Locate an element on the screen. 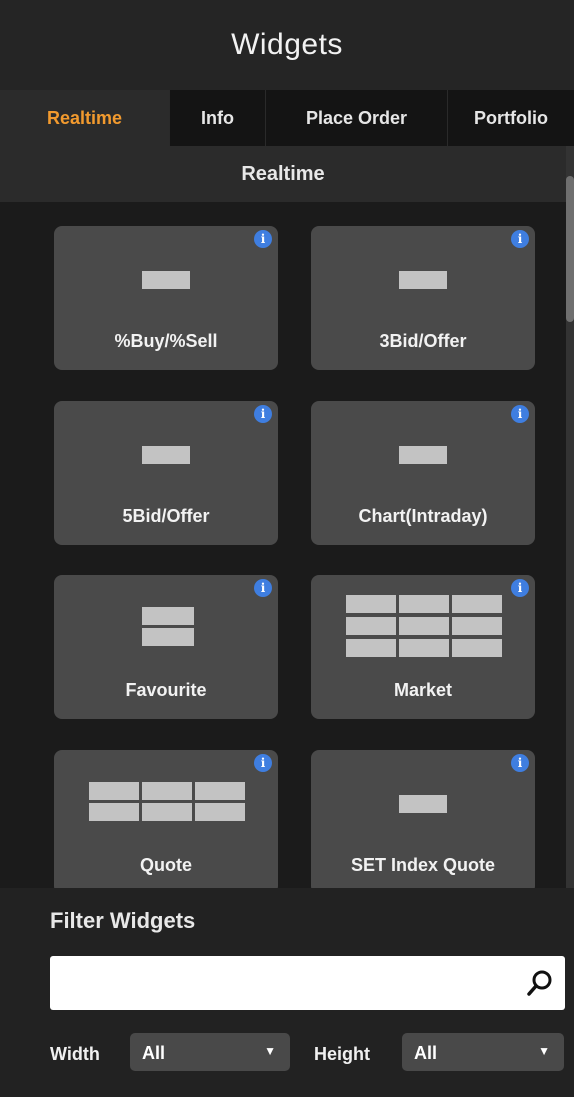 This screenshot has width=574, height=1097. height-select-value: All is located at coordinates (426, 1053).